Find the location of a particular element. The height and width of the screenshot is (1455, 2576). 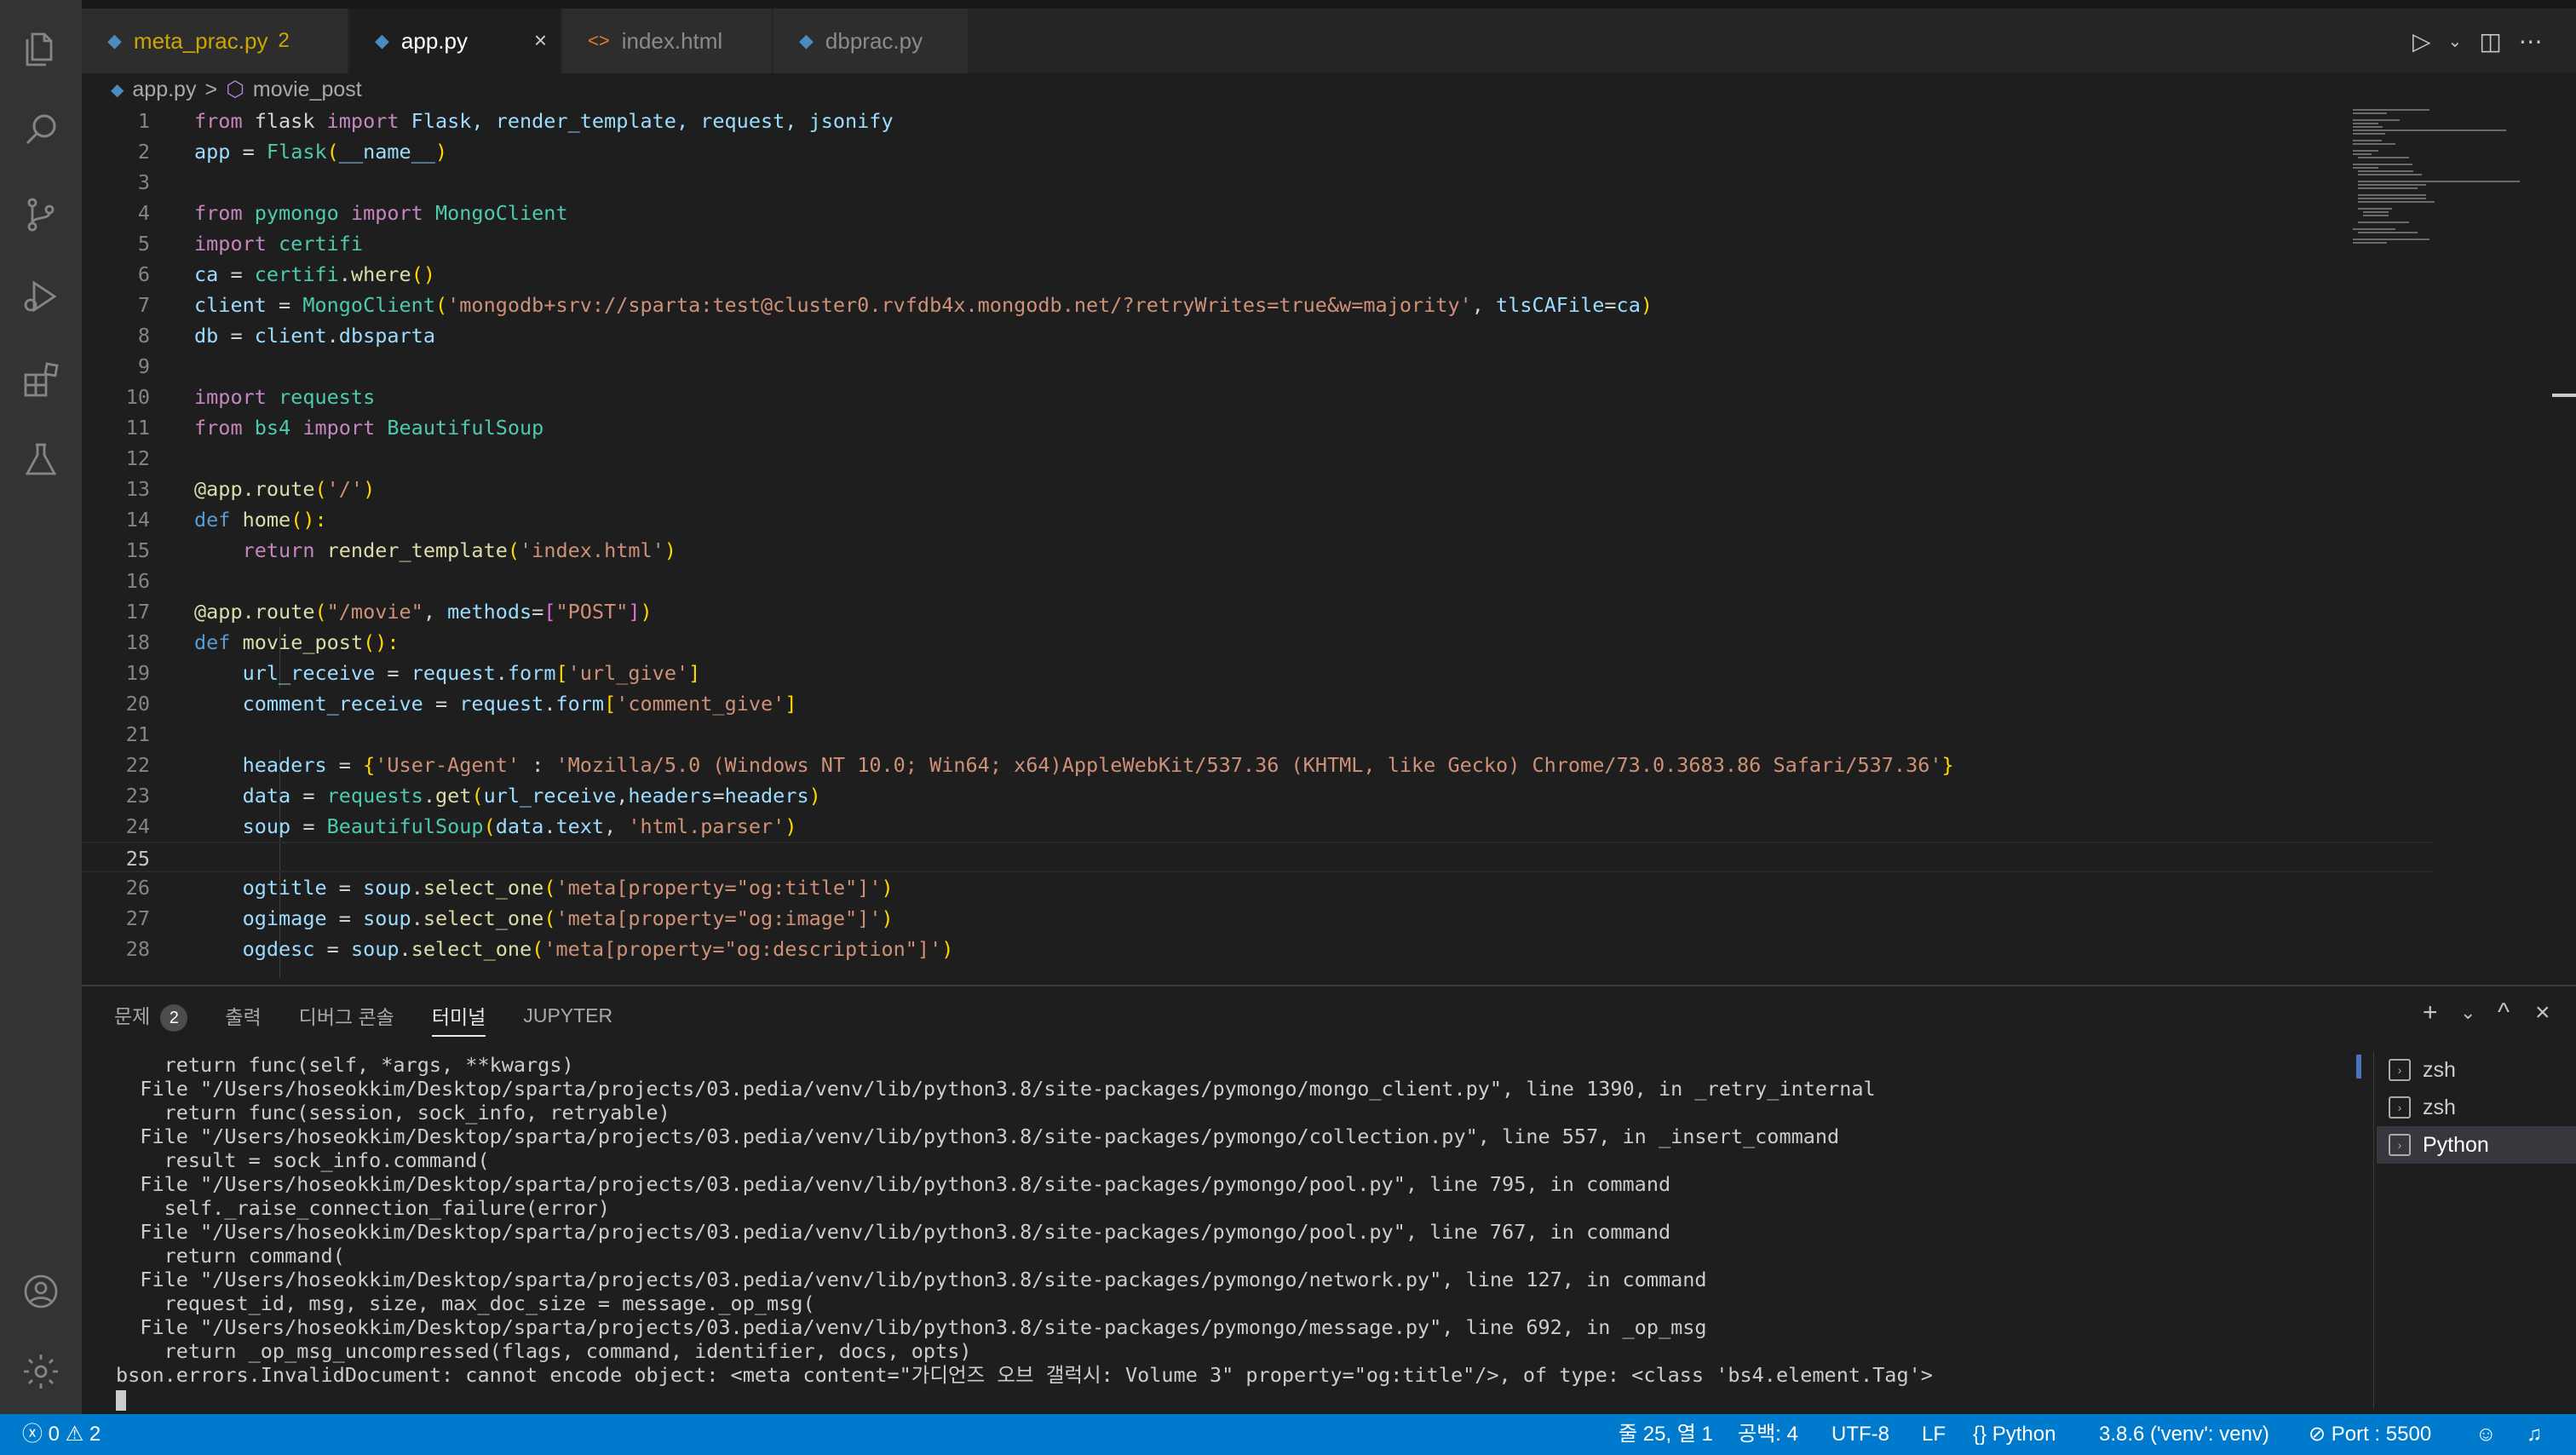

terminal-list: › zsh › zsh › Python is located at coordinates (2477, 1107).